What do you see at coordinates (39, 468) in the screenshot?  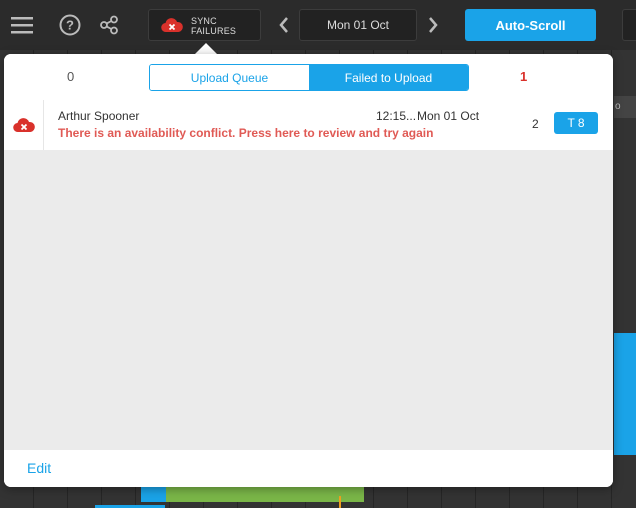 I see `edit-link: Edit` at bounding box center [39, 468].